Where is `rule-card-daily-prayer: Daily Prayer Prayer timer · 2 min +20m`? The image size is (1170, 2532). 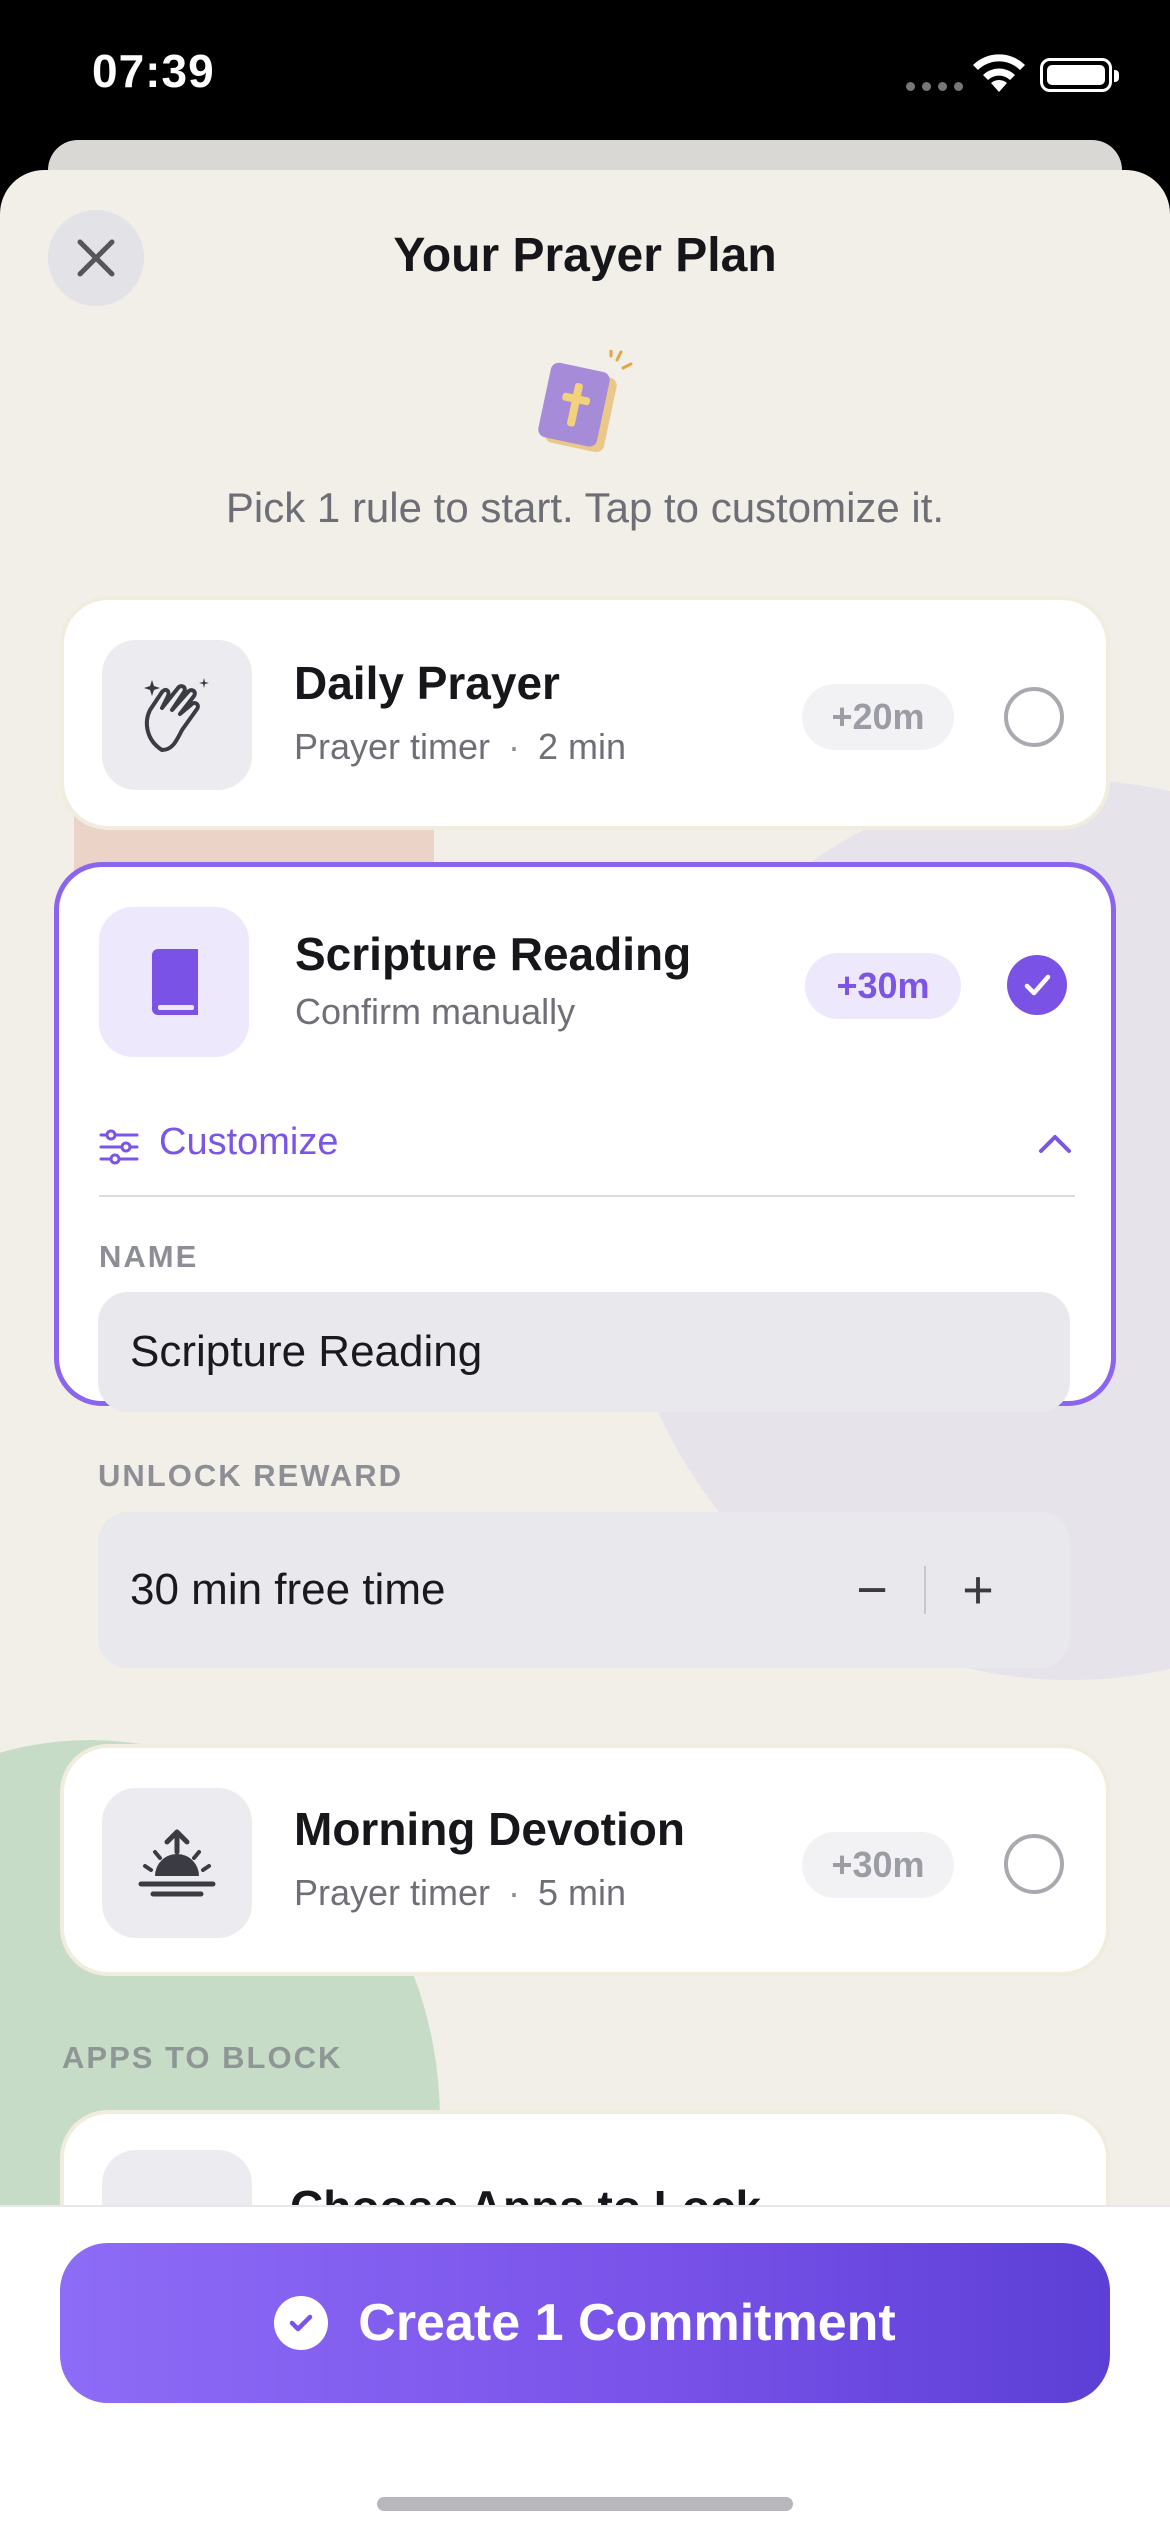 rule-card-daily-prayer: Daily Prayer Prayer timer · 2 min +20m is located at coordinates (585, 713).